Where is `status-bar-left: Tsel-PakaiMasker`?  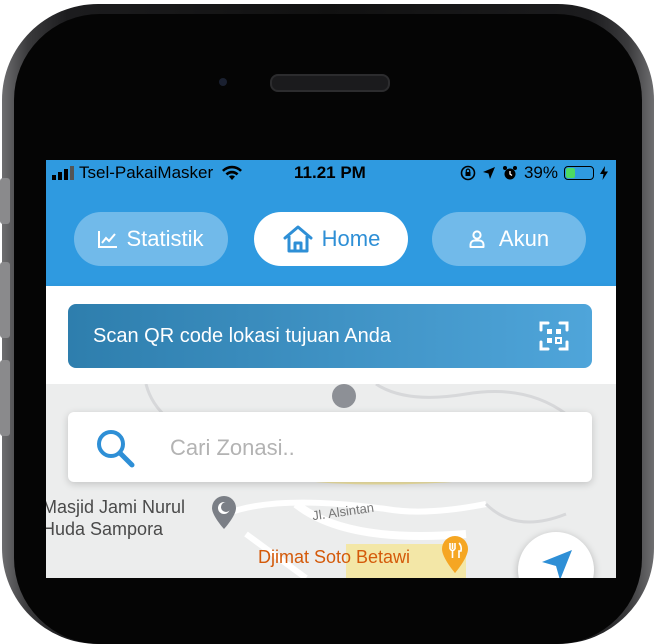 status-bar-left: Tsel-PakaiMasker is located at coordinates (147, 173).